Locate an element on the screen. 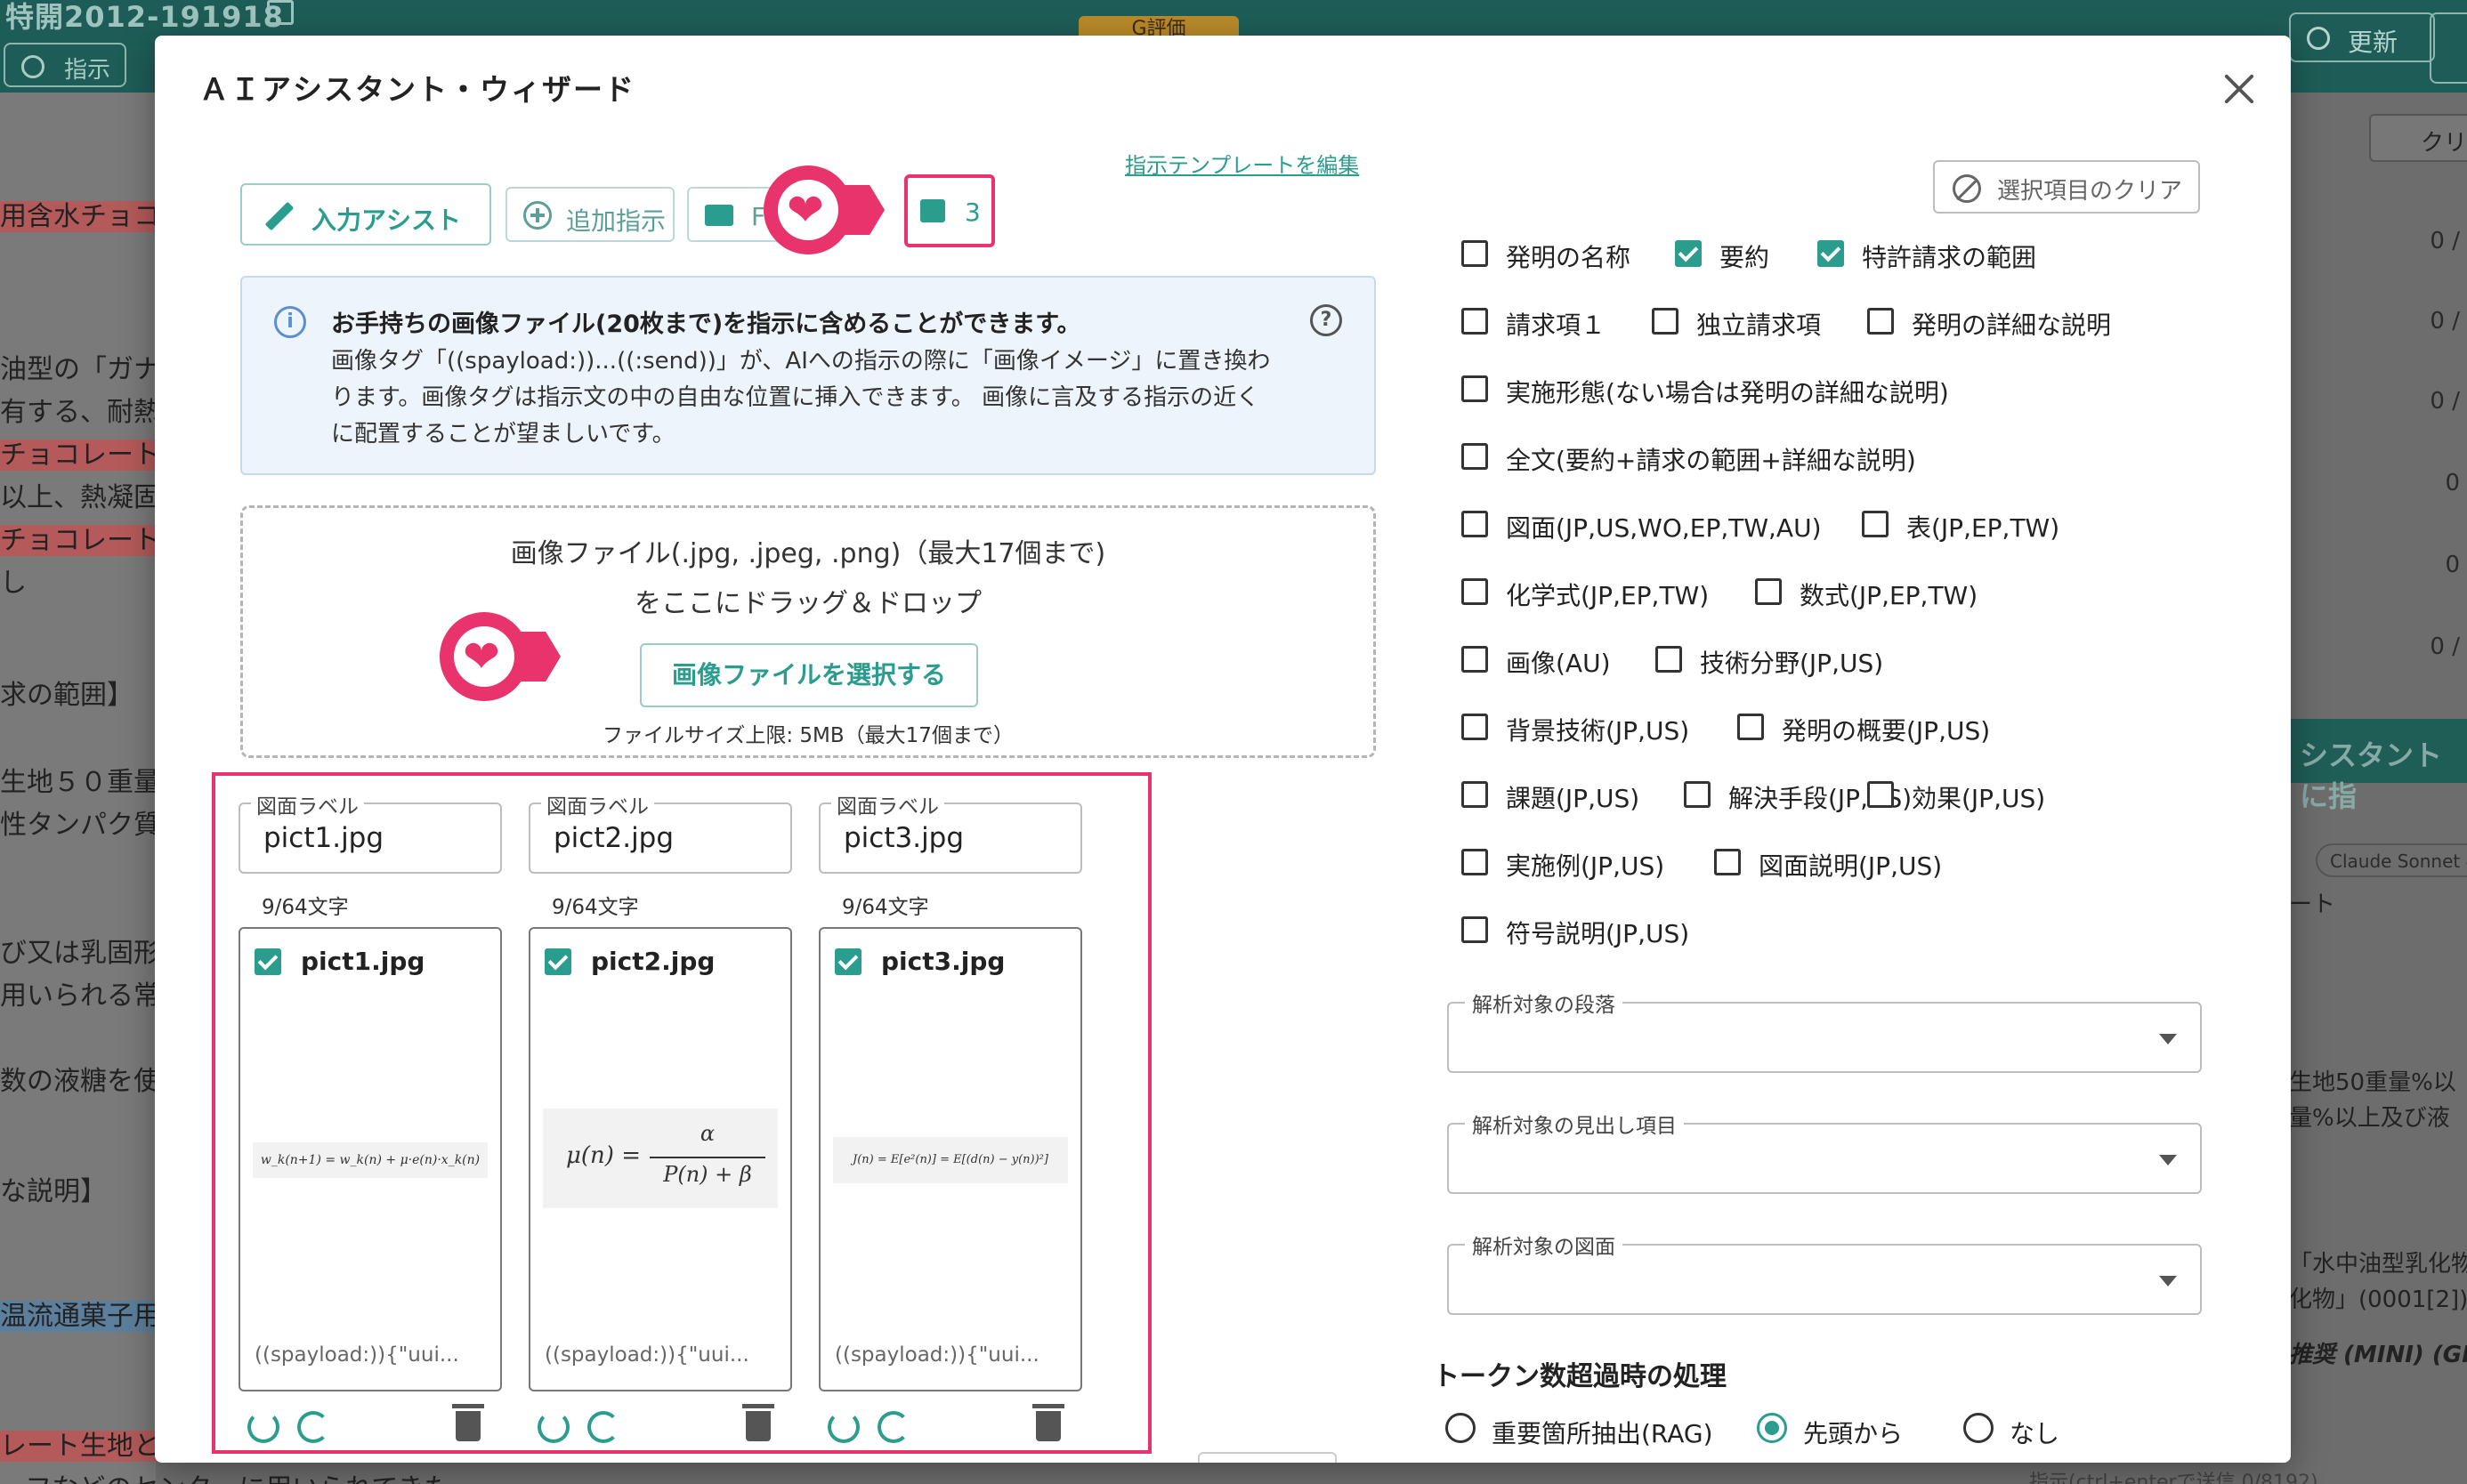  help-icon: ? is located at coordinates (1326, 320).